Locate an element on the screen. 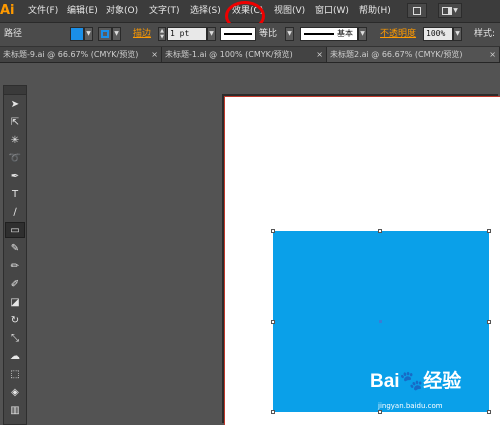 This screenshot has height=425, width=500. fill-color-swatch is located at coordinates (77, 34).